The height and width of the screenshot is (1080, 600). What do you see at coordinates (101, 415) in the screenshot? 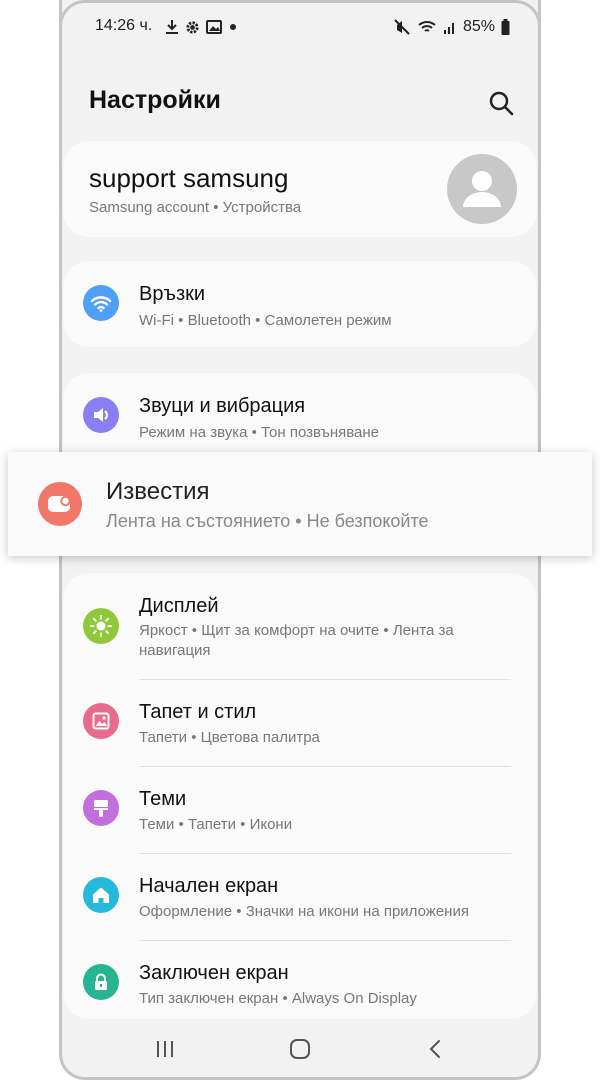
I see `speaker-icon` at bounding box center [101, 415].